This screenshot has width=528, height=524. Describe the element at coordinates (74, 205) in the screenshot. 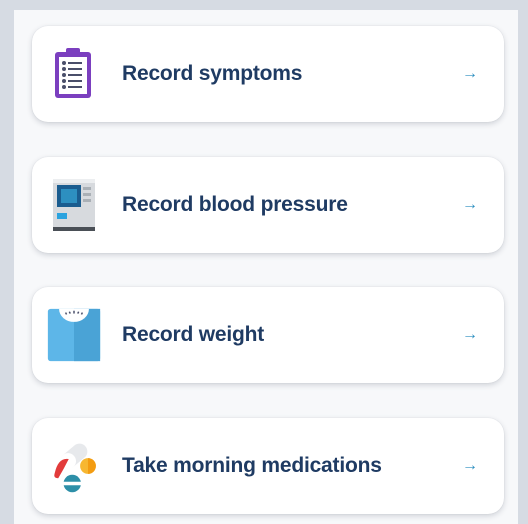

I see `blood-pressure-monitor-icon` at that location.